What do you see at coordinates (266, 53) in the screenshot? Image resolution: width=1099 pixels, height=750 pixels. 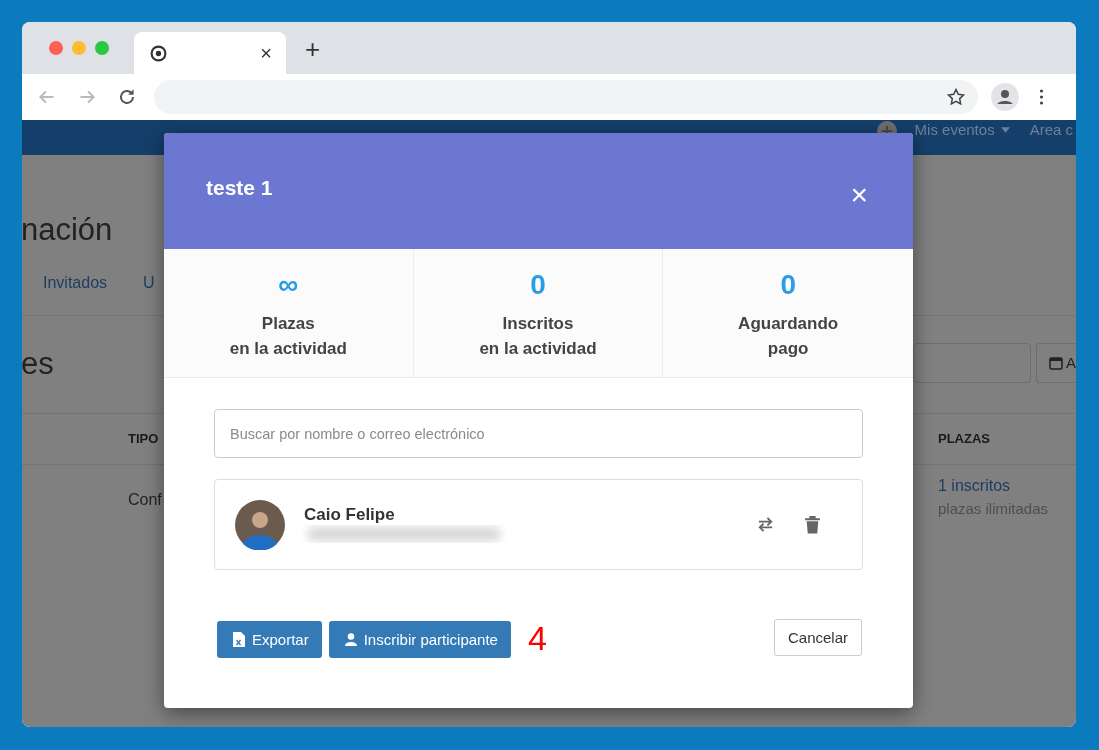 I see `tab-close-button: ×` at bounding box center [266, 53].